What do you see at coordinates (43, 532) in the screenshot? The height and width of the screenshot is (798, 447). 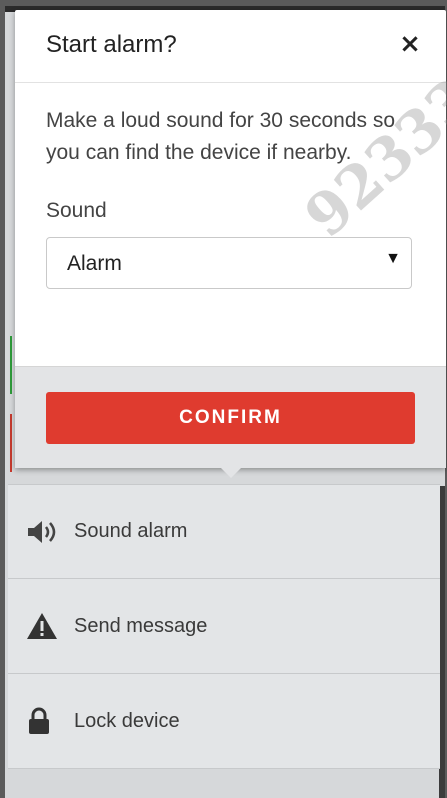 I see `speaker-icon` at bounding box center [43, 532].